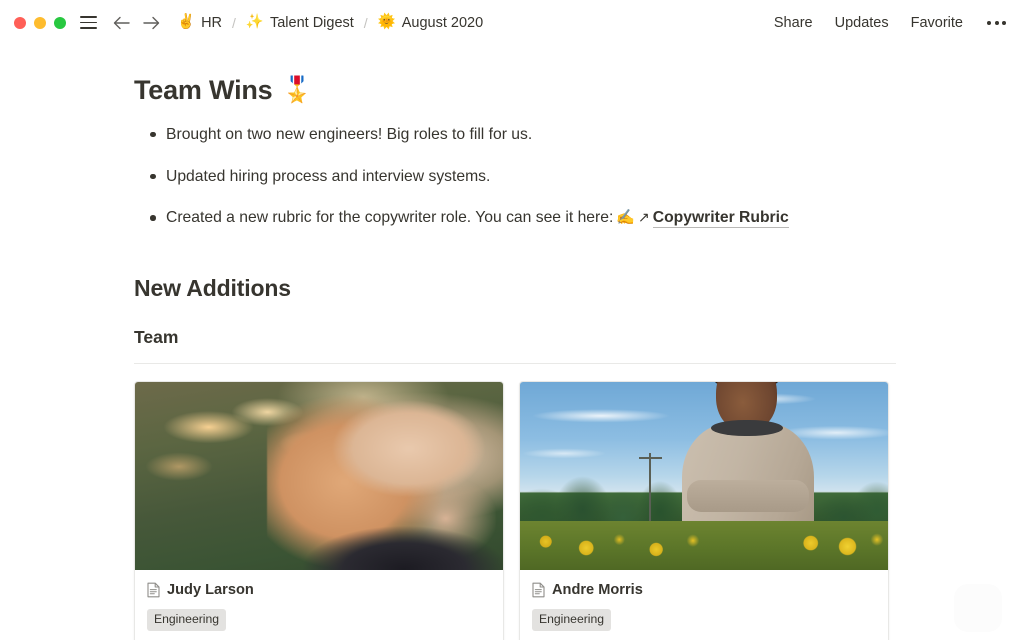 The width and height of the screenshot is (1024, 640). I want to click on breadcrumb-label: HR, so click(212, 22).